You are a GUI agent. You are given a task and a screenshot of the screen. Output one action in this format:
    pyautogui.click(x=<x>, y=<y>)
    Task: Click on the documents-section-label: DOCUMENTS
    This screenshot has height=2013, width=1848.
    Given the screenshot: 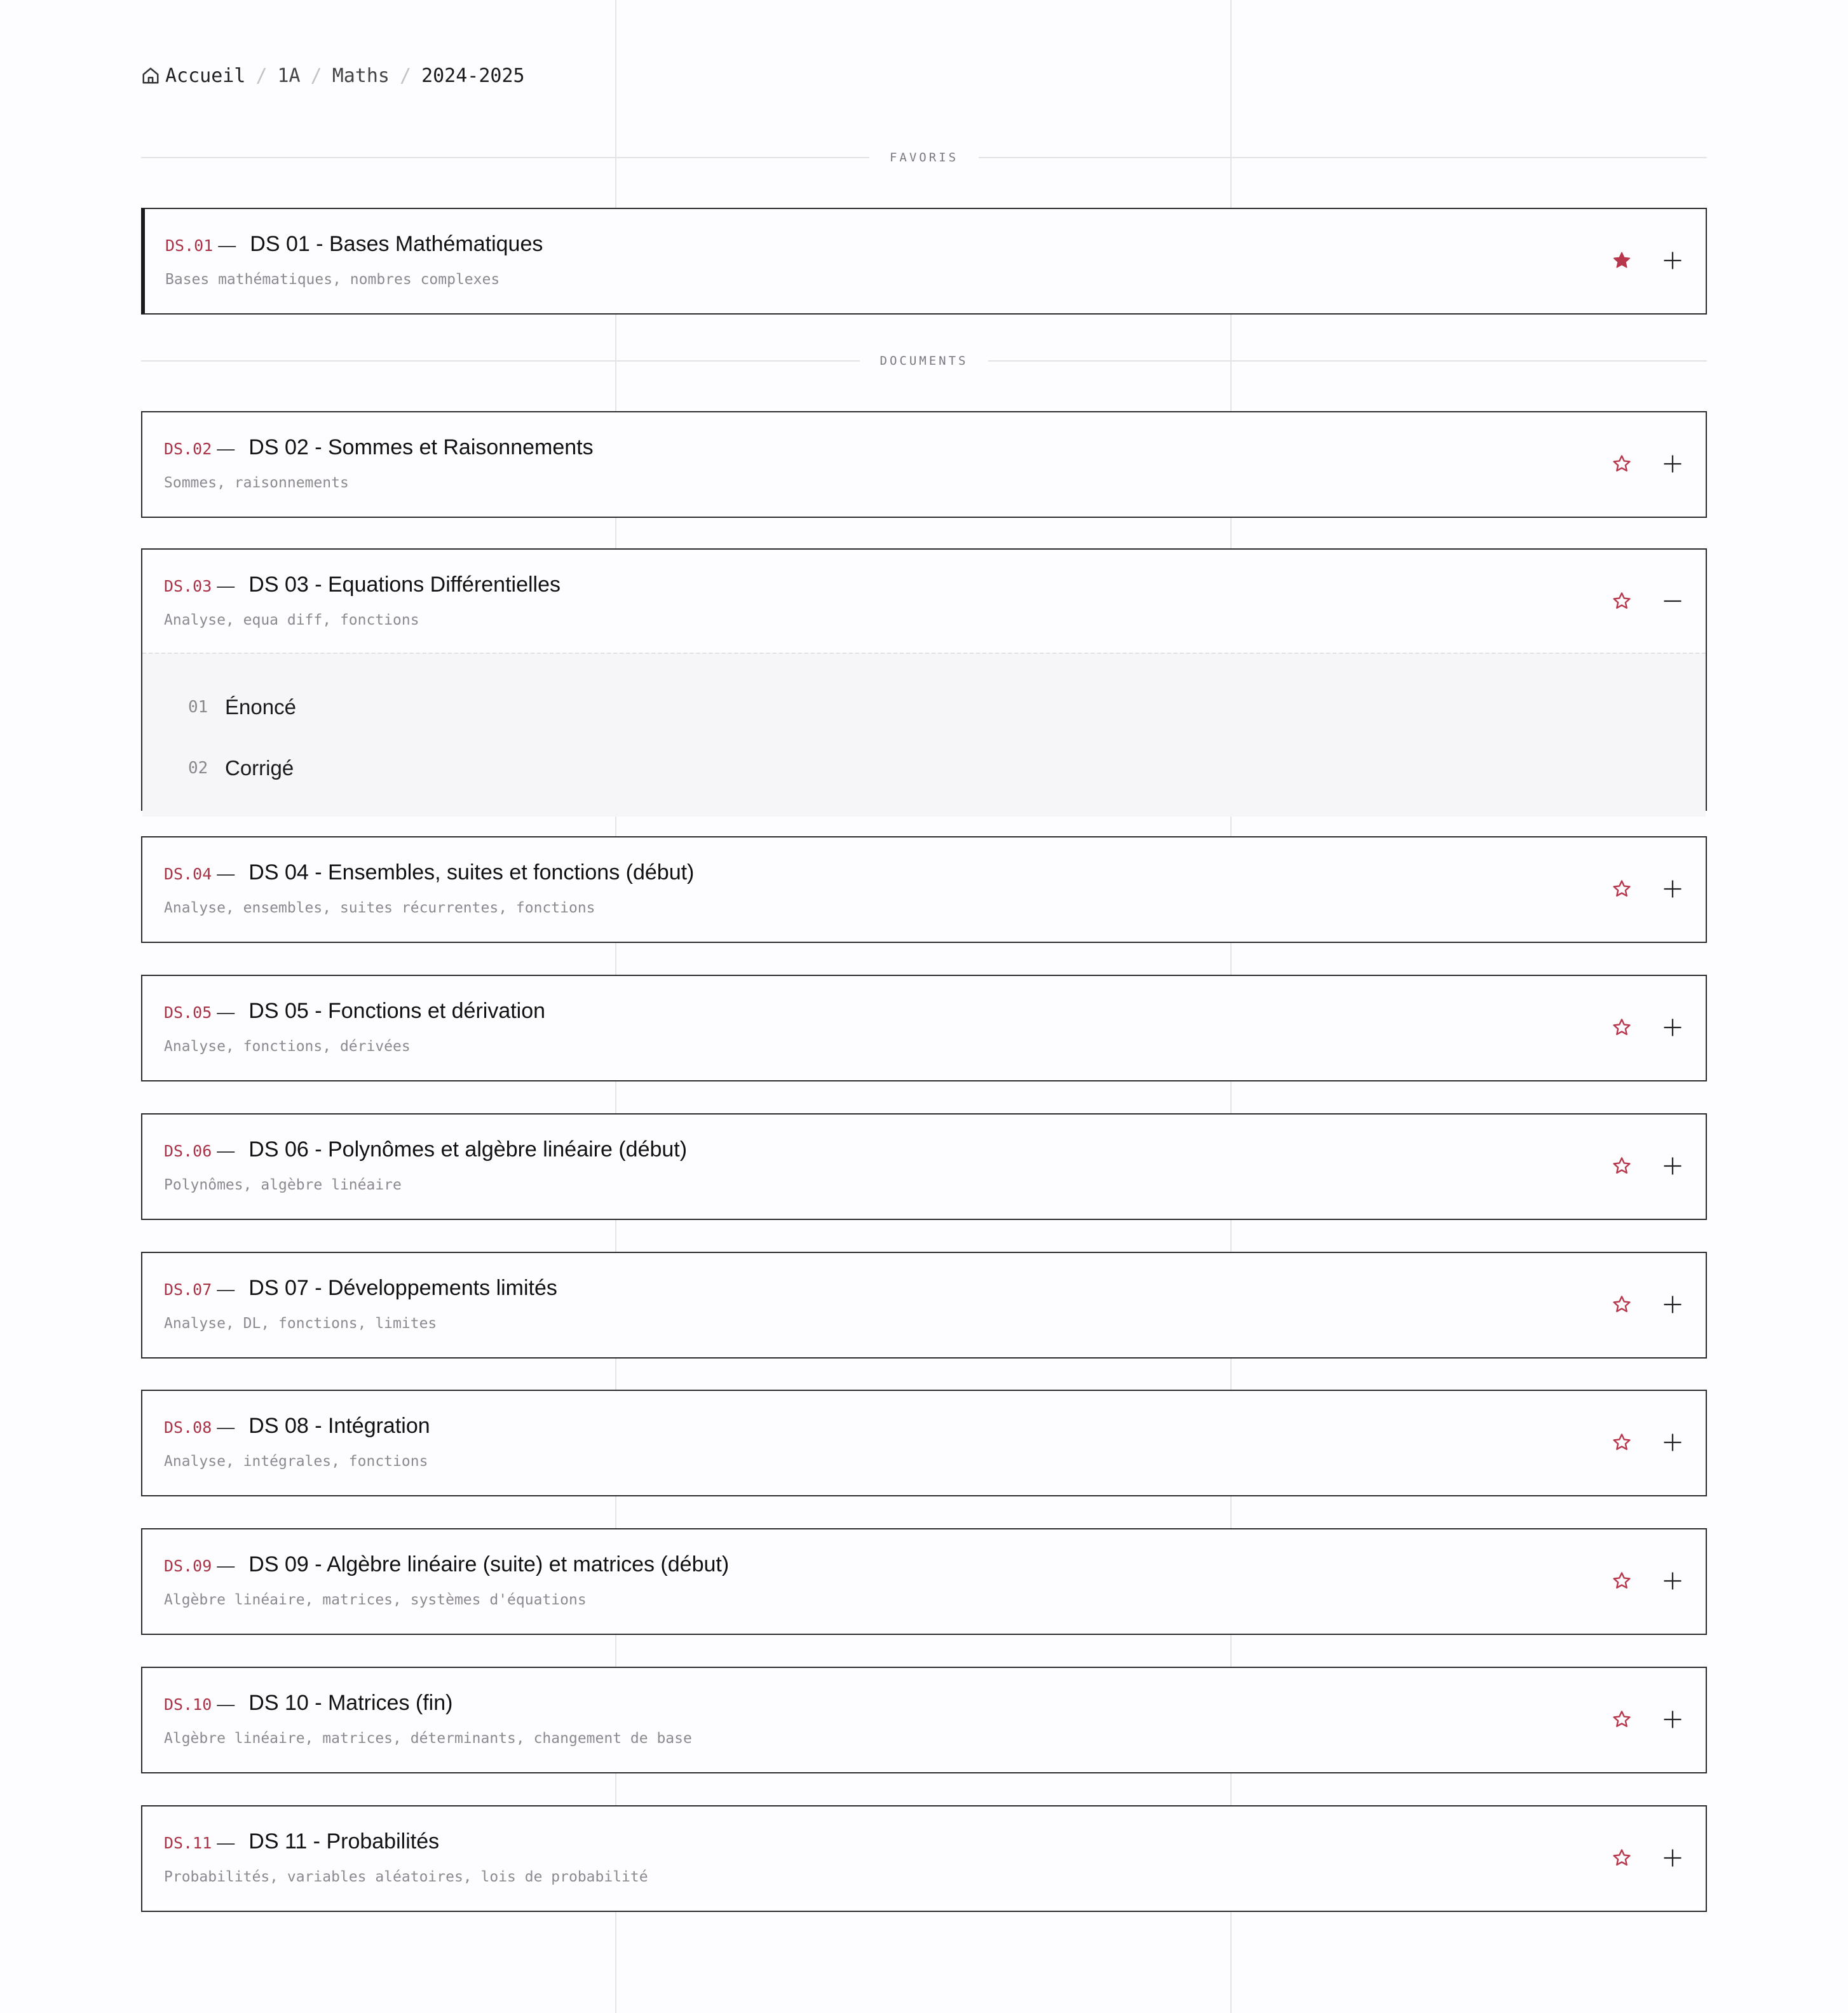 What is the action you would take?
    pyautogui.click(x=924, y=361)
    